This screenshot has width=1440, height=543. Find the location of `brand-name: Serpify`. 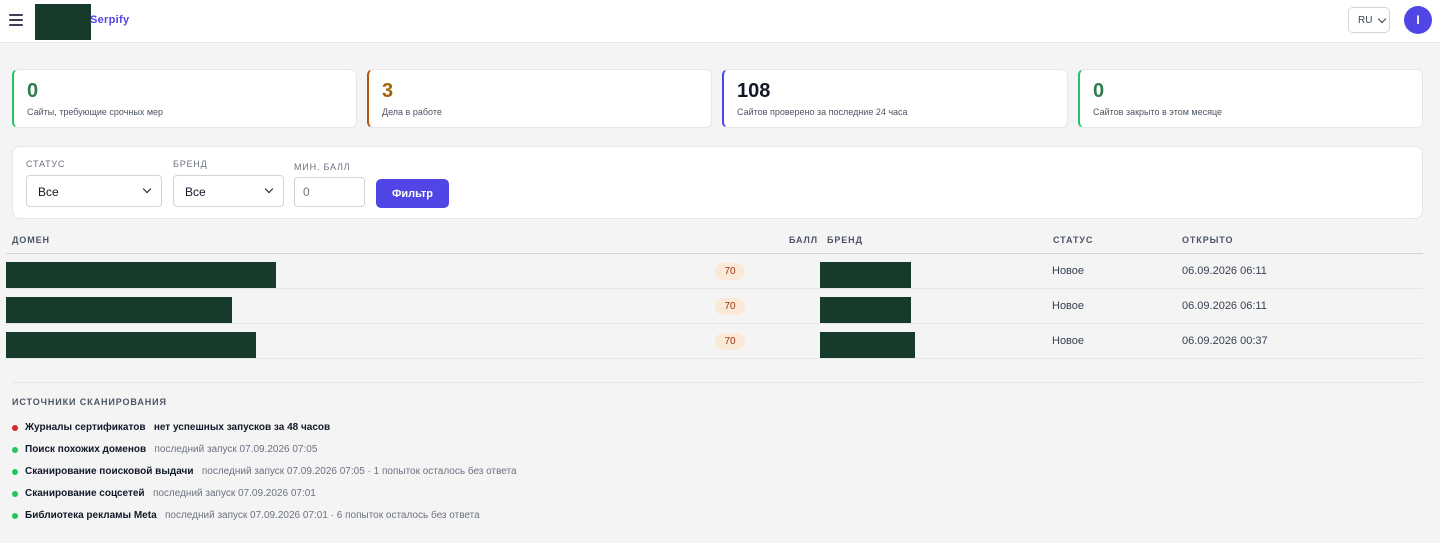

brand-name: Serpify is located at coordinates (109, 20).